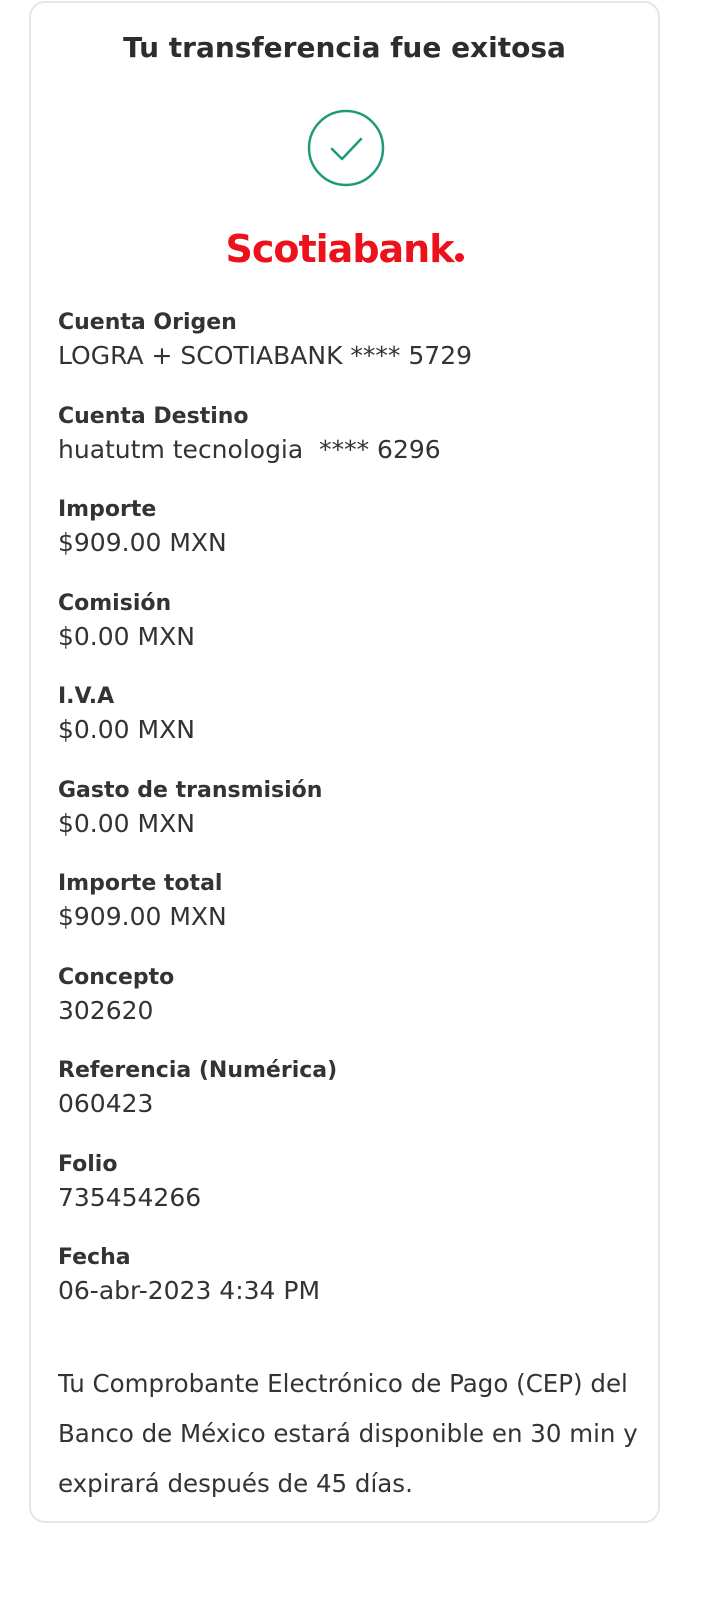 This screenshot has height=1600, width=705. I want to click on scotiabank-logo: Scotiabank, so click(344, 257).